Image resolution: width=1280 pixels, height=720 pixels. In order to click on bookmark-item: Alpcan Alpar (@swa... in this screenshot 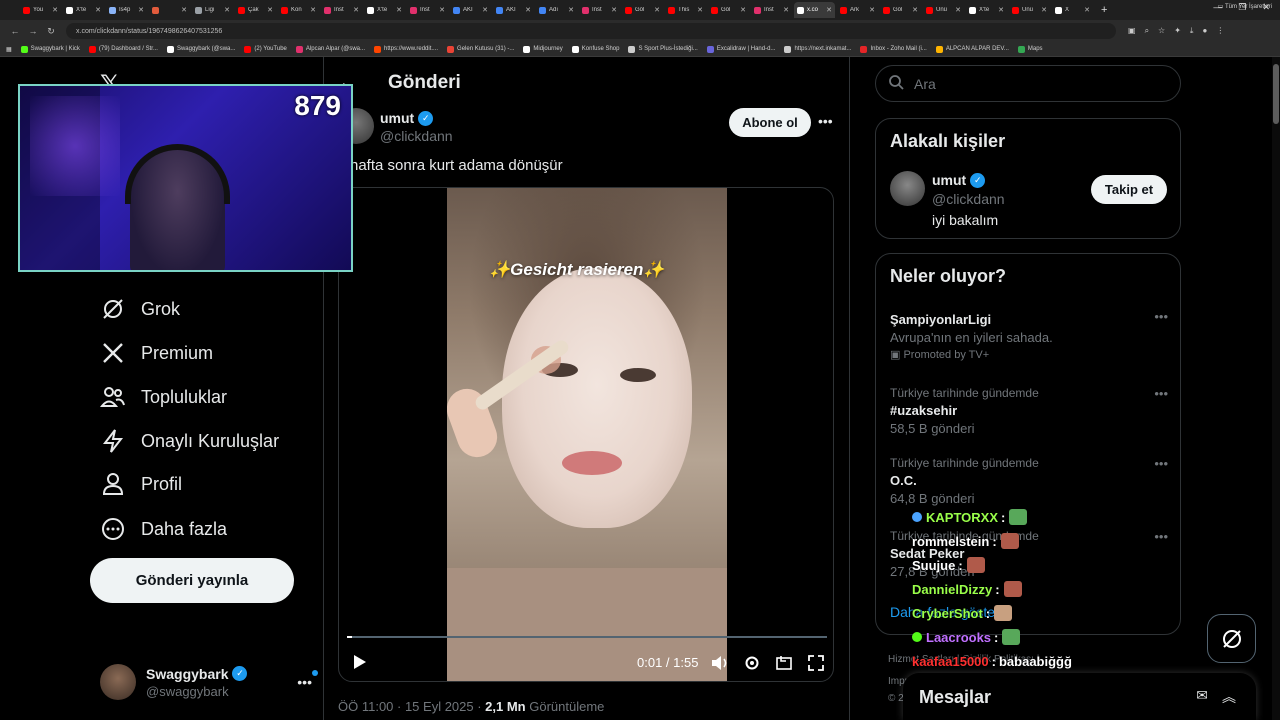, I will do `click(330, 49)`.